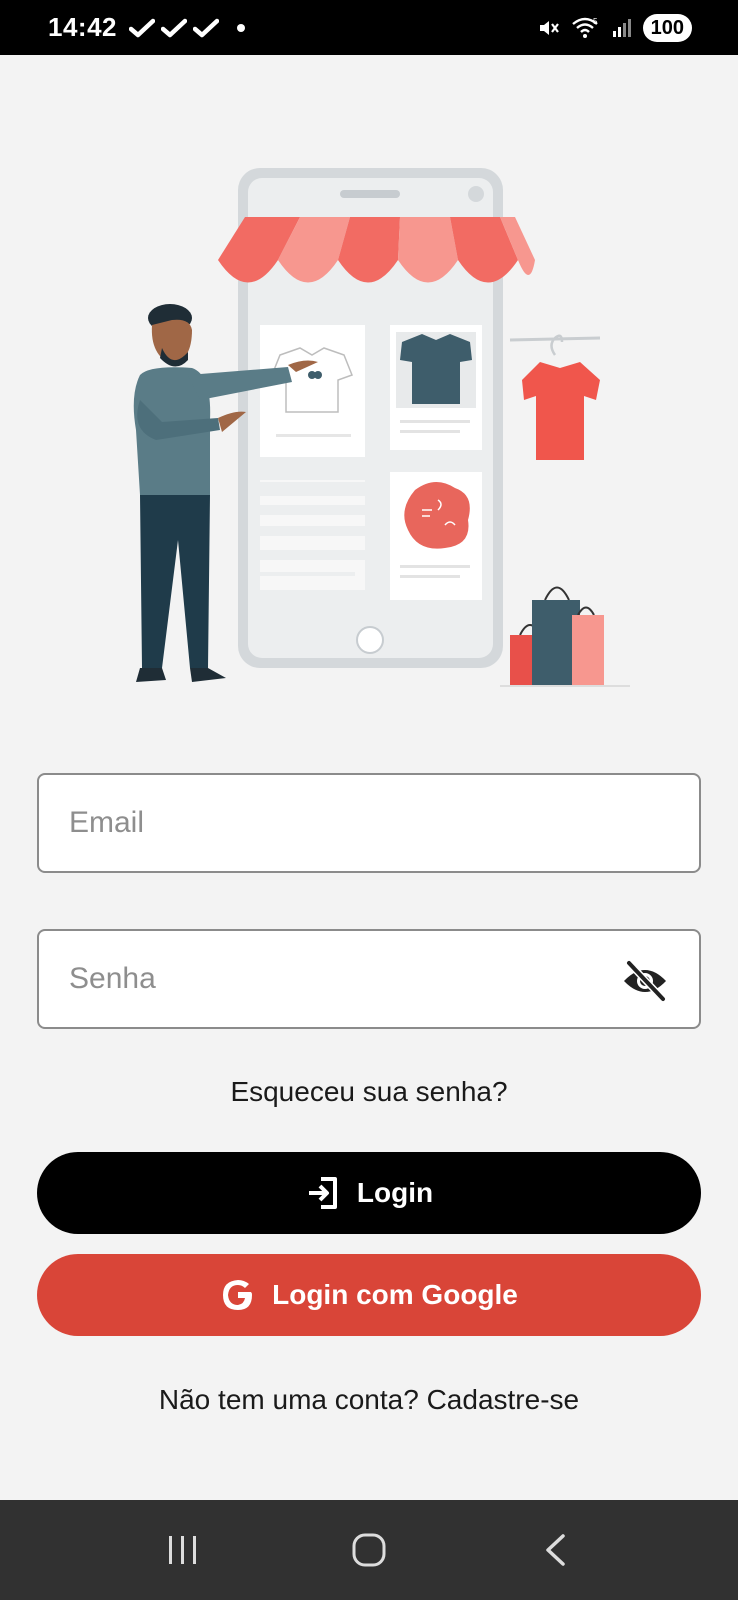 Image resolution: width=738 pixels, height=1600 pixels. I want to click on google-login-button: Login com Google, so click(369, 1295).